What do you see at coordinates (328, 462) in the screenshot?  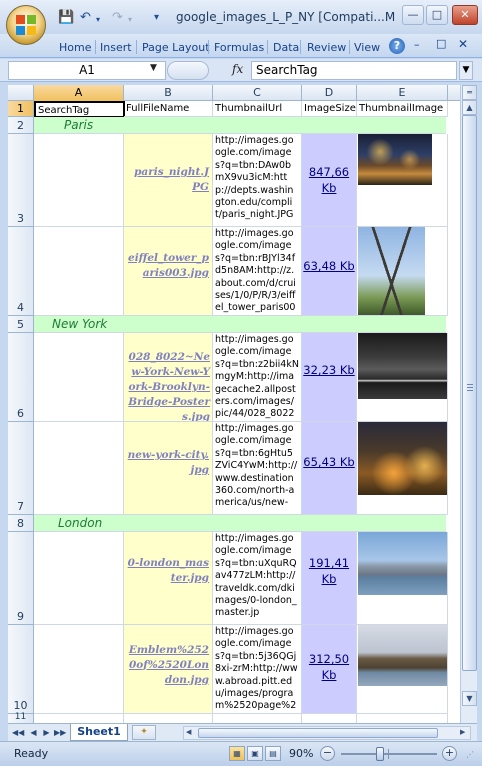 I see `image-size-link: 65,43 Kb` at bounding box center [328, 462].